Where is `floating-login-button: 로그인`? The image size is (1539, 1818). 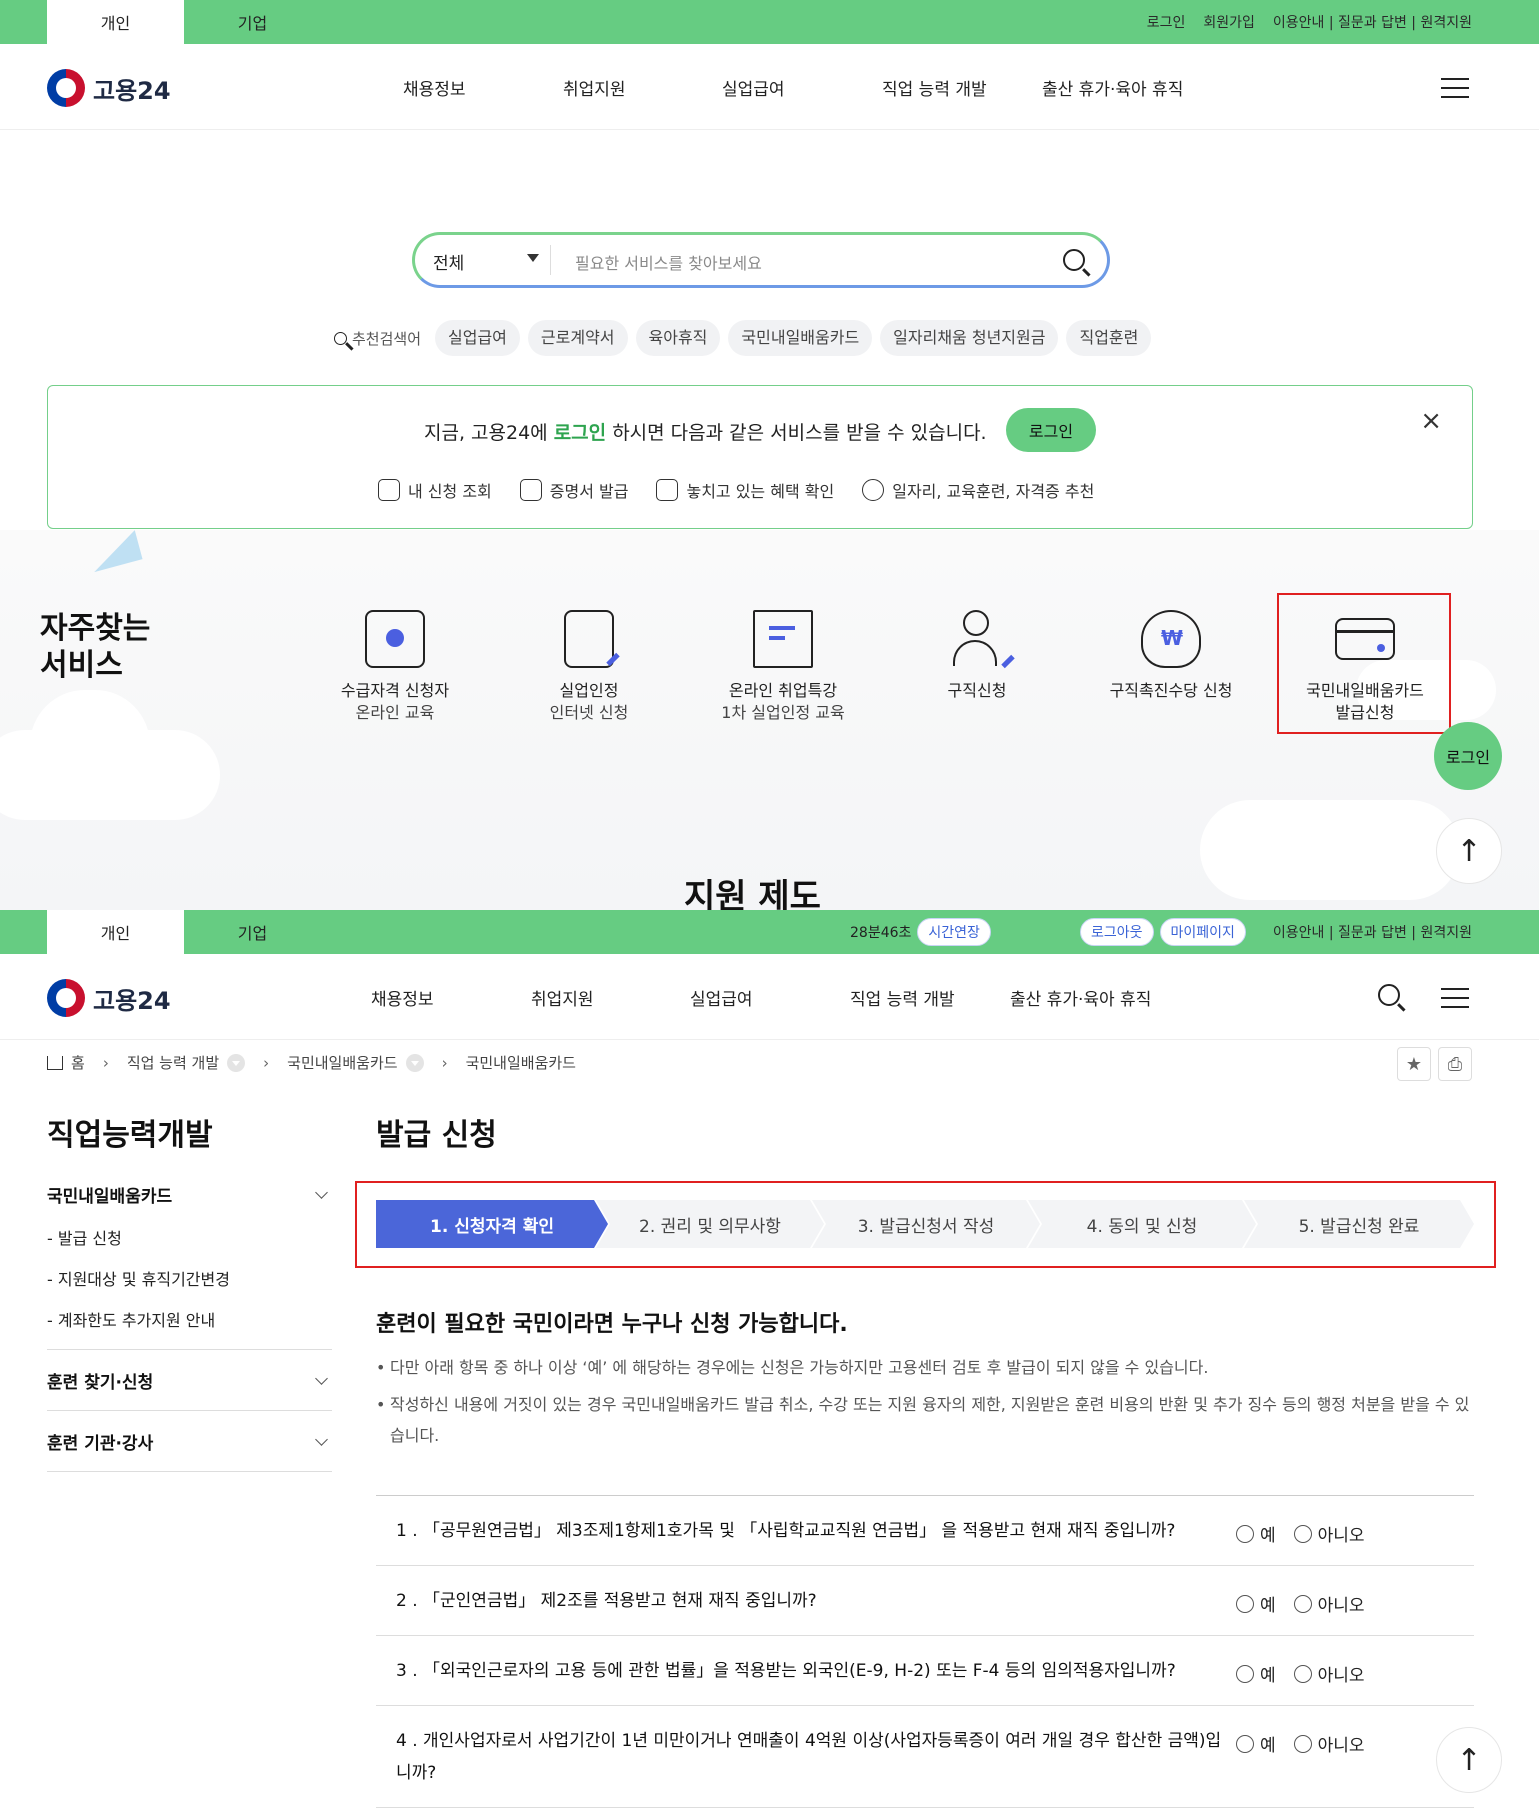 floating-login-button: 로그인 is located at coordinates (1468, 756).